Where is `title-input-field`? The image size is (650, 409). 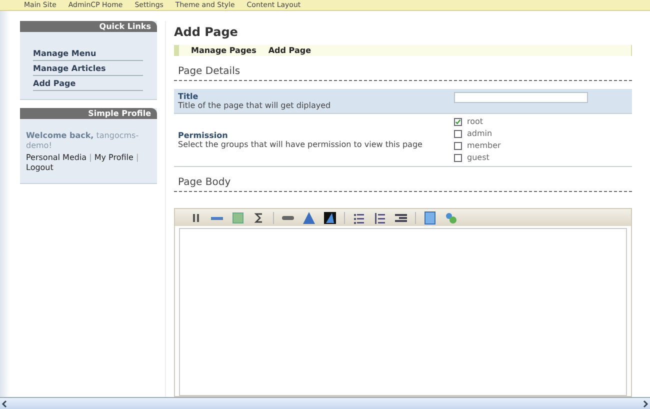 title-input-field is located at coordinates (521, 97).